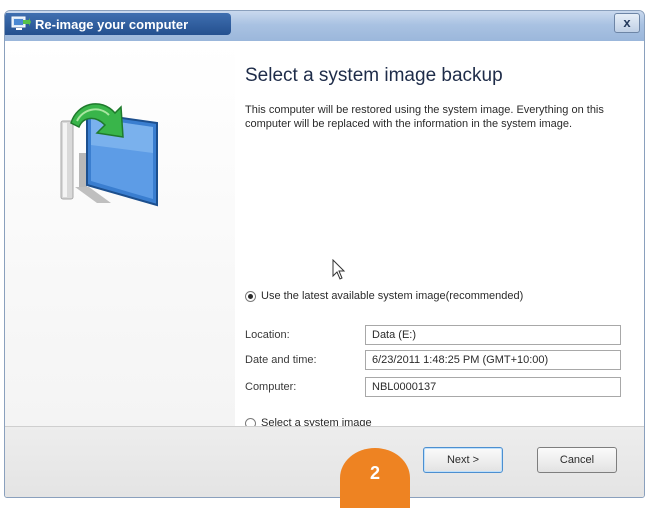  I want to click on computer-field: NBL0000137, so click(493, 387).